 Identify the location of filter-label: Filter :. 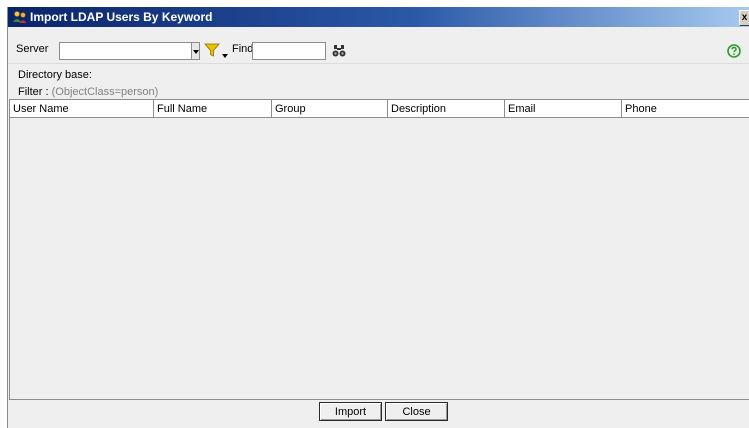
(33, 92).